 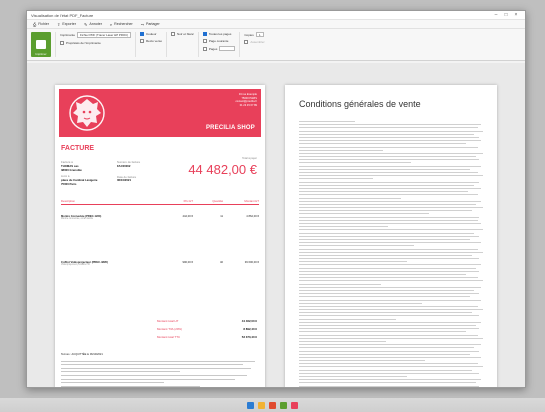 I want to click on tab-rechercher: ⌕ Rechercher, so click(x=121, y=24).